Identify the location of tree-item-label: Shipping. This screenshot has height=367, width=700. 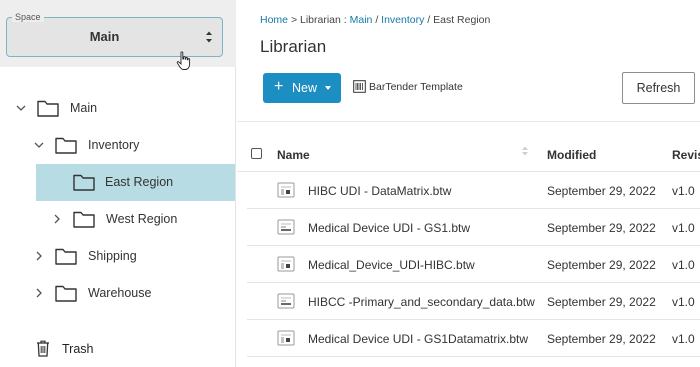
(112, 256).